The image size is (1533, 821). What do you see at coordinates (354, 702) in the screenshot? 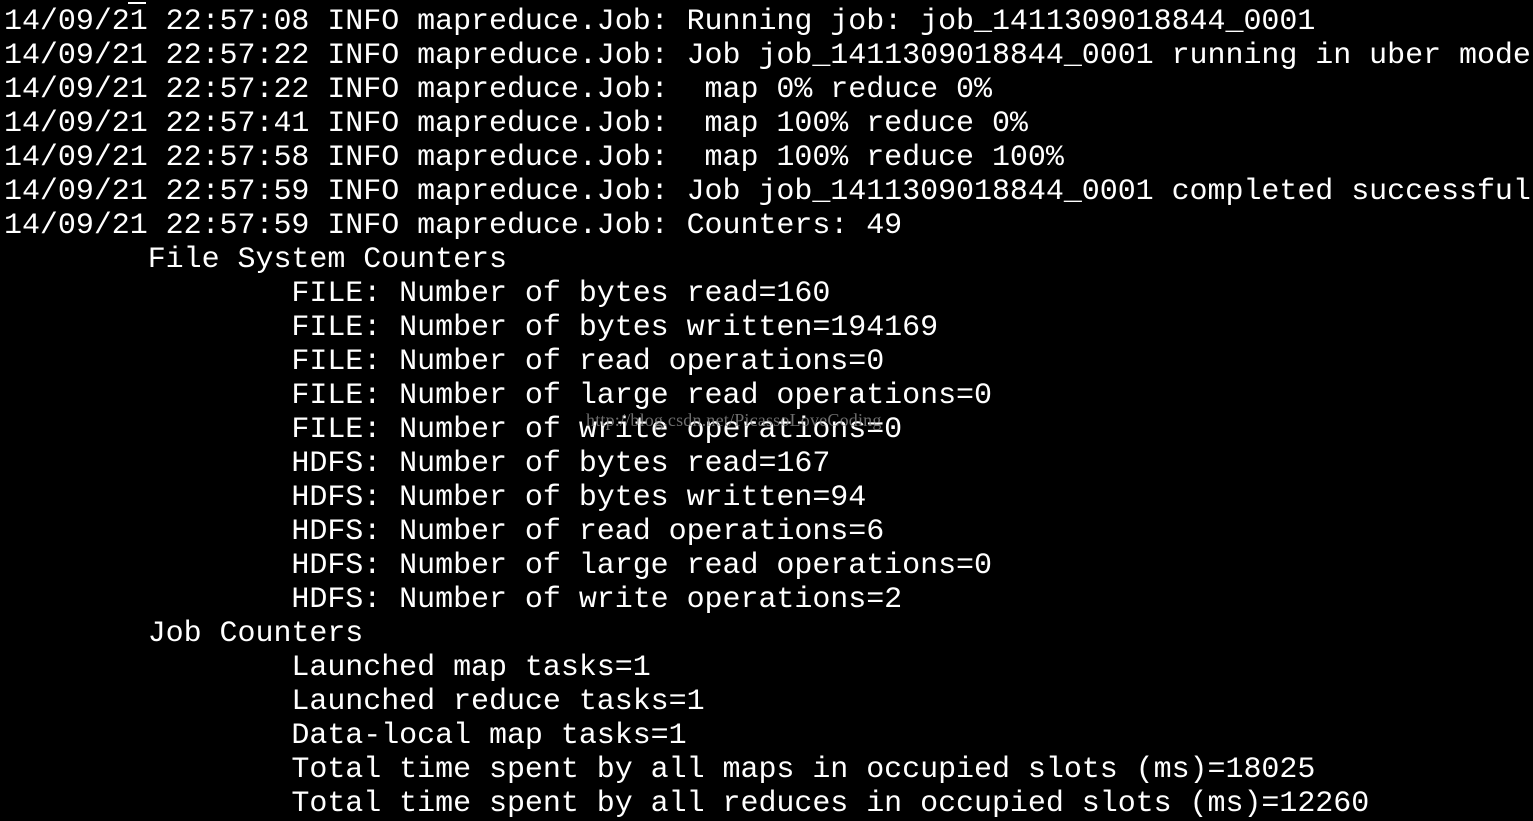
I see `counter-line: Launched reduce tasks=1` at bounding box center [354, 702].